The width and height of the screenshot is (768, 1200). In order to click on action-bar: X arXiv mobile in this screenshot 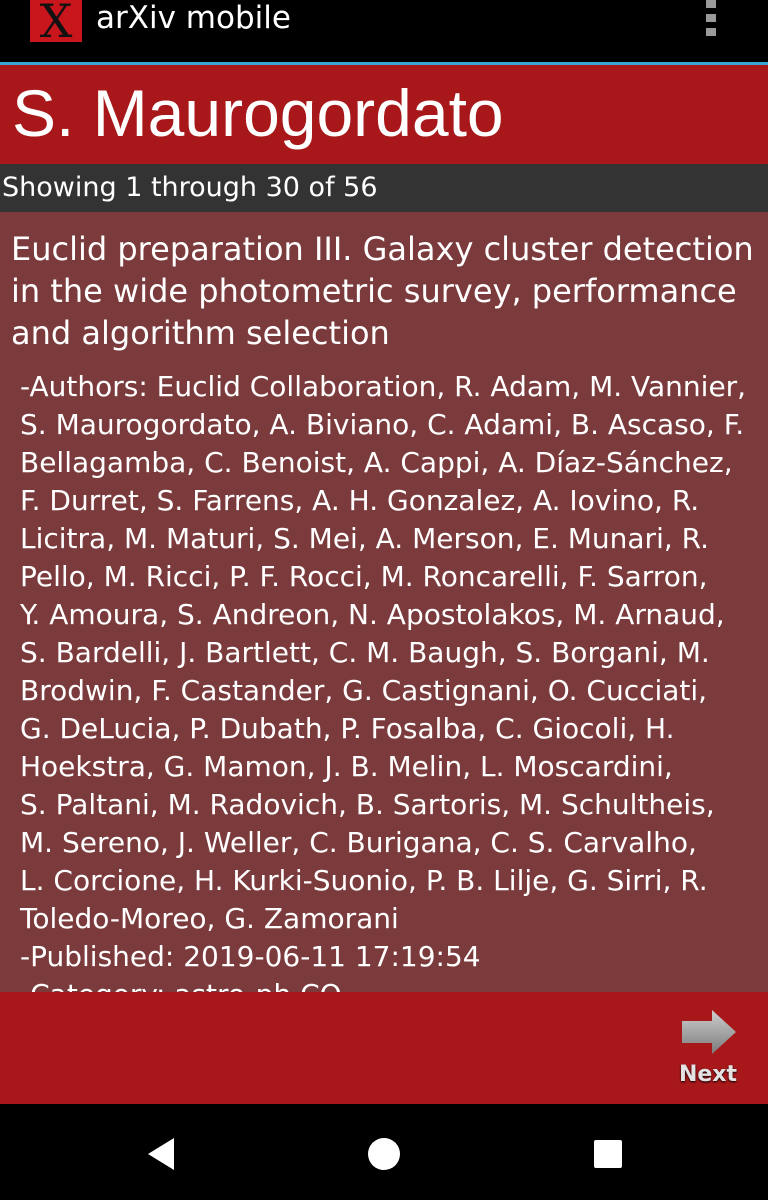, I will do `click(384, 31)`.